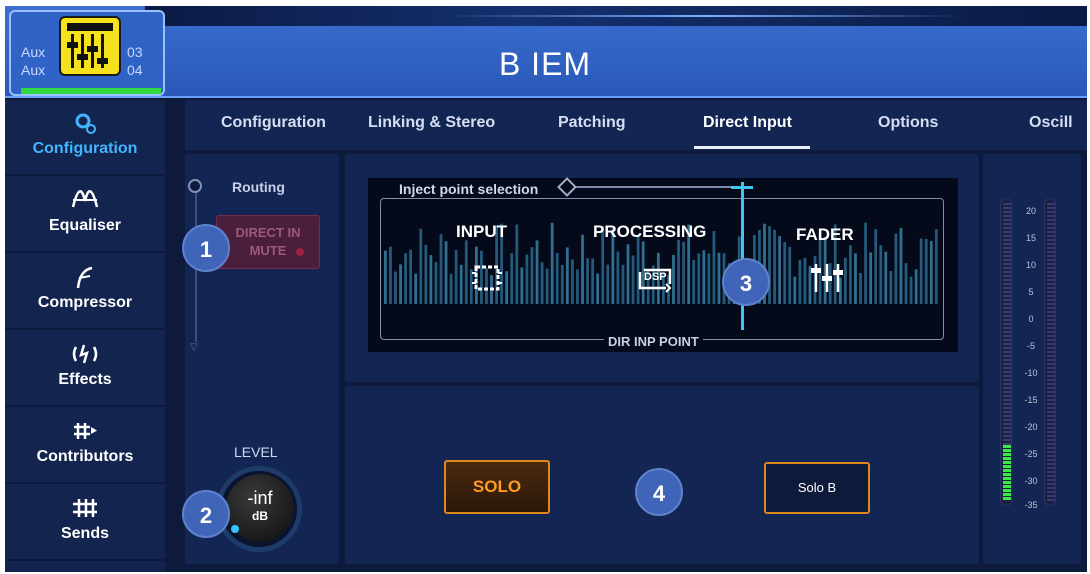 This screenshot has width=1090, height=574. What do you see at coordinates (85, 354) in the screenshot?
I see `effects-icon` at bounding box center [85, 354].